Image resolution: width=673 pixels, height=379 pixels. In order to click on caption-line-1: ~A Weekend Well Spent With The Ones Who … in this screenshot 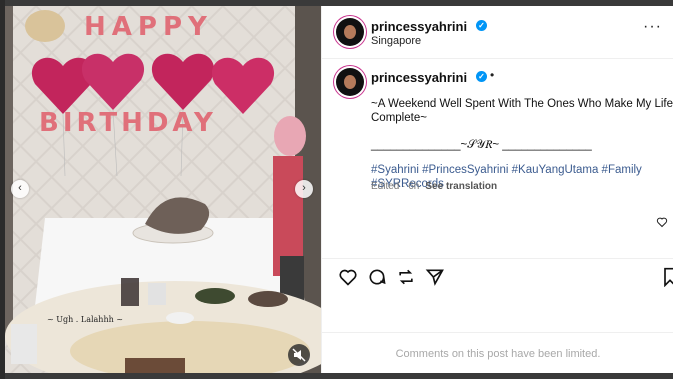, I will do `click(522, 104)`.